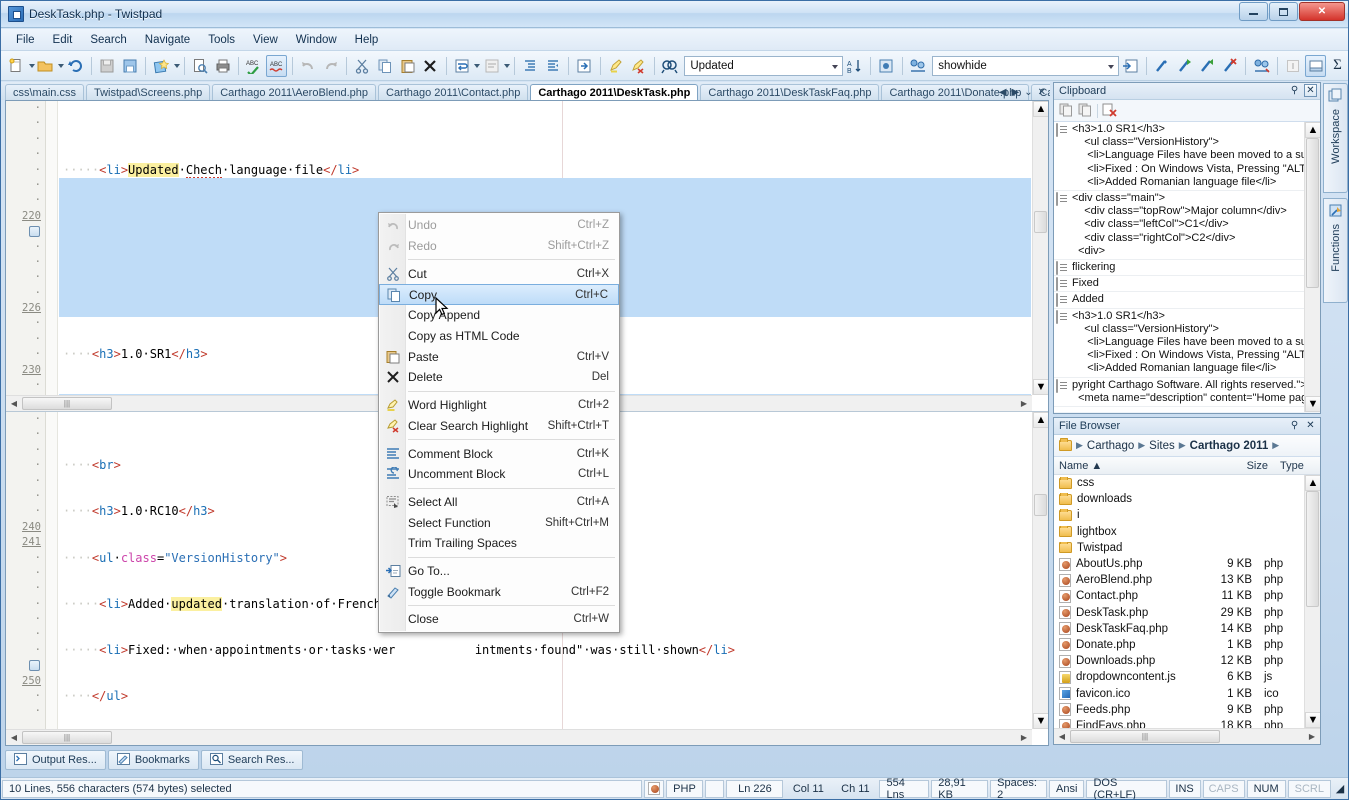 The width and height of the screenshot is (1349, 800). What do you see at coordinates (1179, 564) in the screenshot?
I see `file-row: AboutUs.php 9 KB php` at bounding box center [1179, 564].